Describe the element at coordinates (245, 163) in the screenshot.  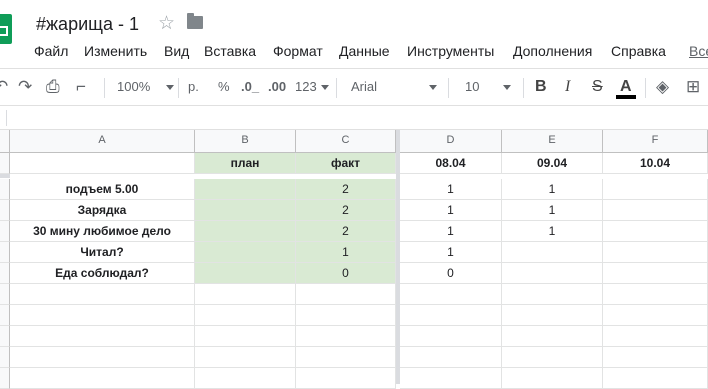
I see `cell-b1: план` at that location.